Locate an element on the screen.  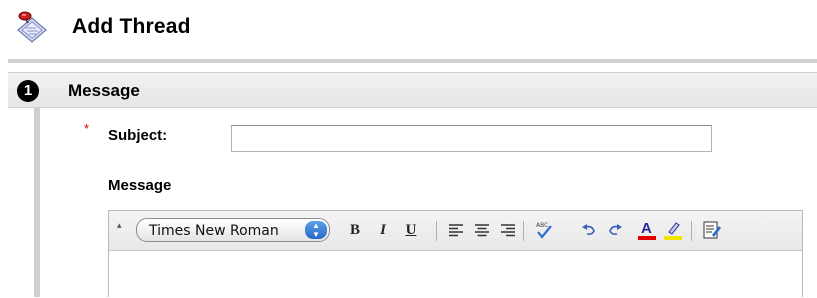
subject-label: Subject: is located at coordinates (138, 135).